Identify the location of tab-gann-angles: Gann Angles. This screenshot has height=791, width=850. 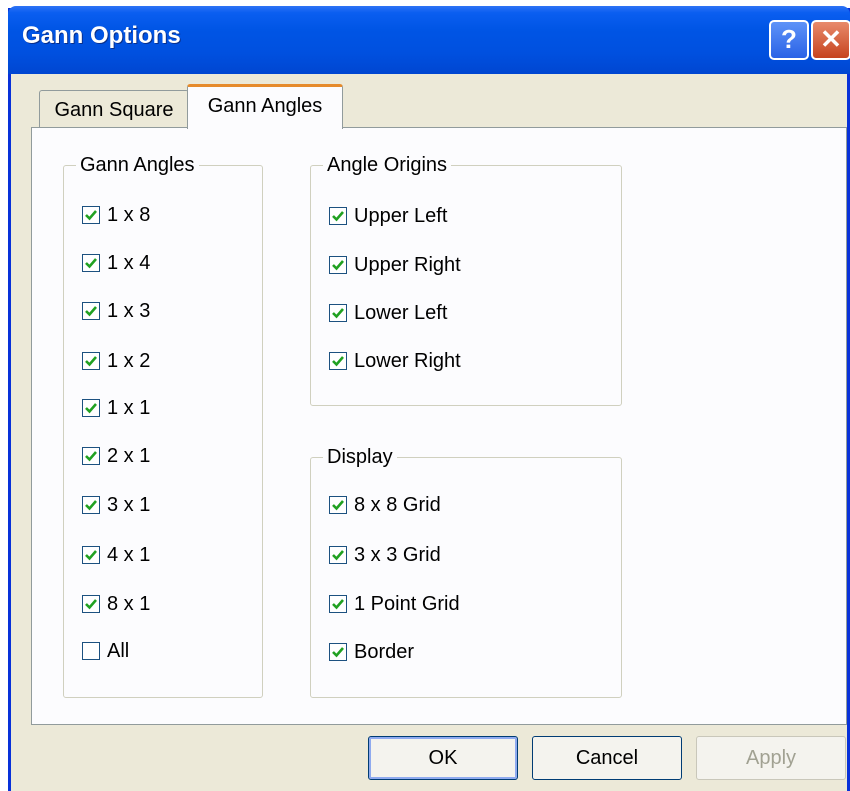
(265, 106).